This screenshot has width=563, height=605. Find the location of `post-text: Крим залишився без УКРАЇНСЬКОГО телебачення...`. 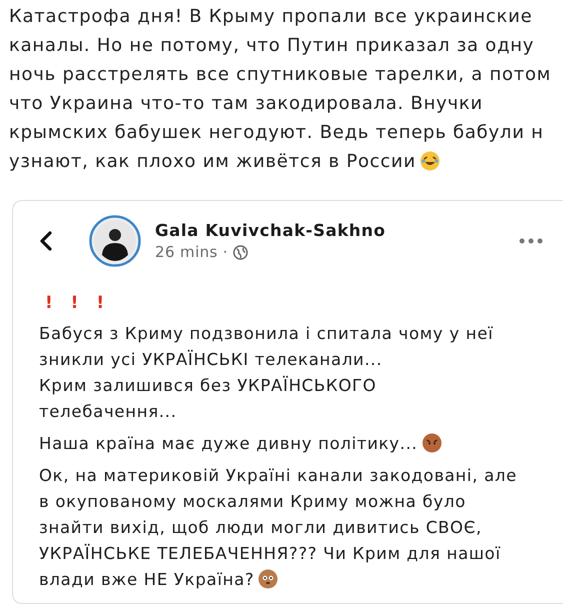

post-text: Крим залишився без УКРАЇНСЬКОГО телебачення... is located at coordinates (207, 398).